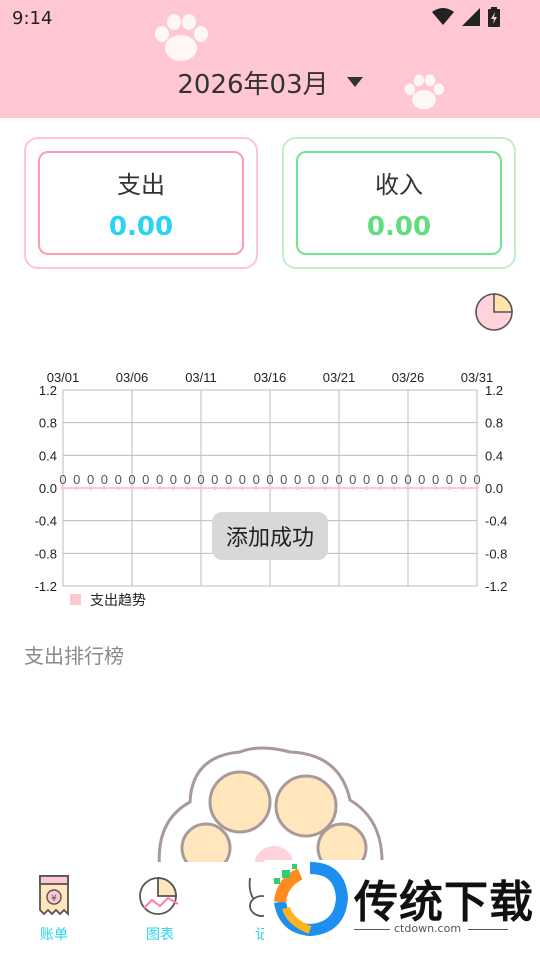  I want to click on watermark-divider-left, so click(372, 929).